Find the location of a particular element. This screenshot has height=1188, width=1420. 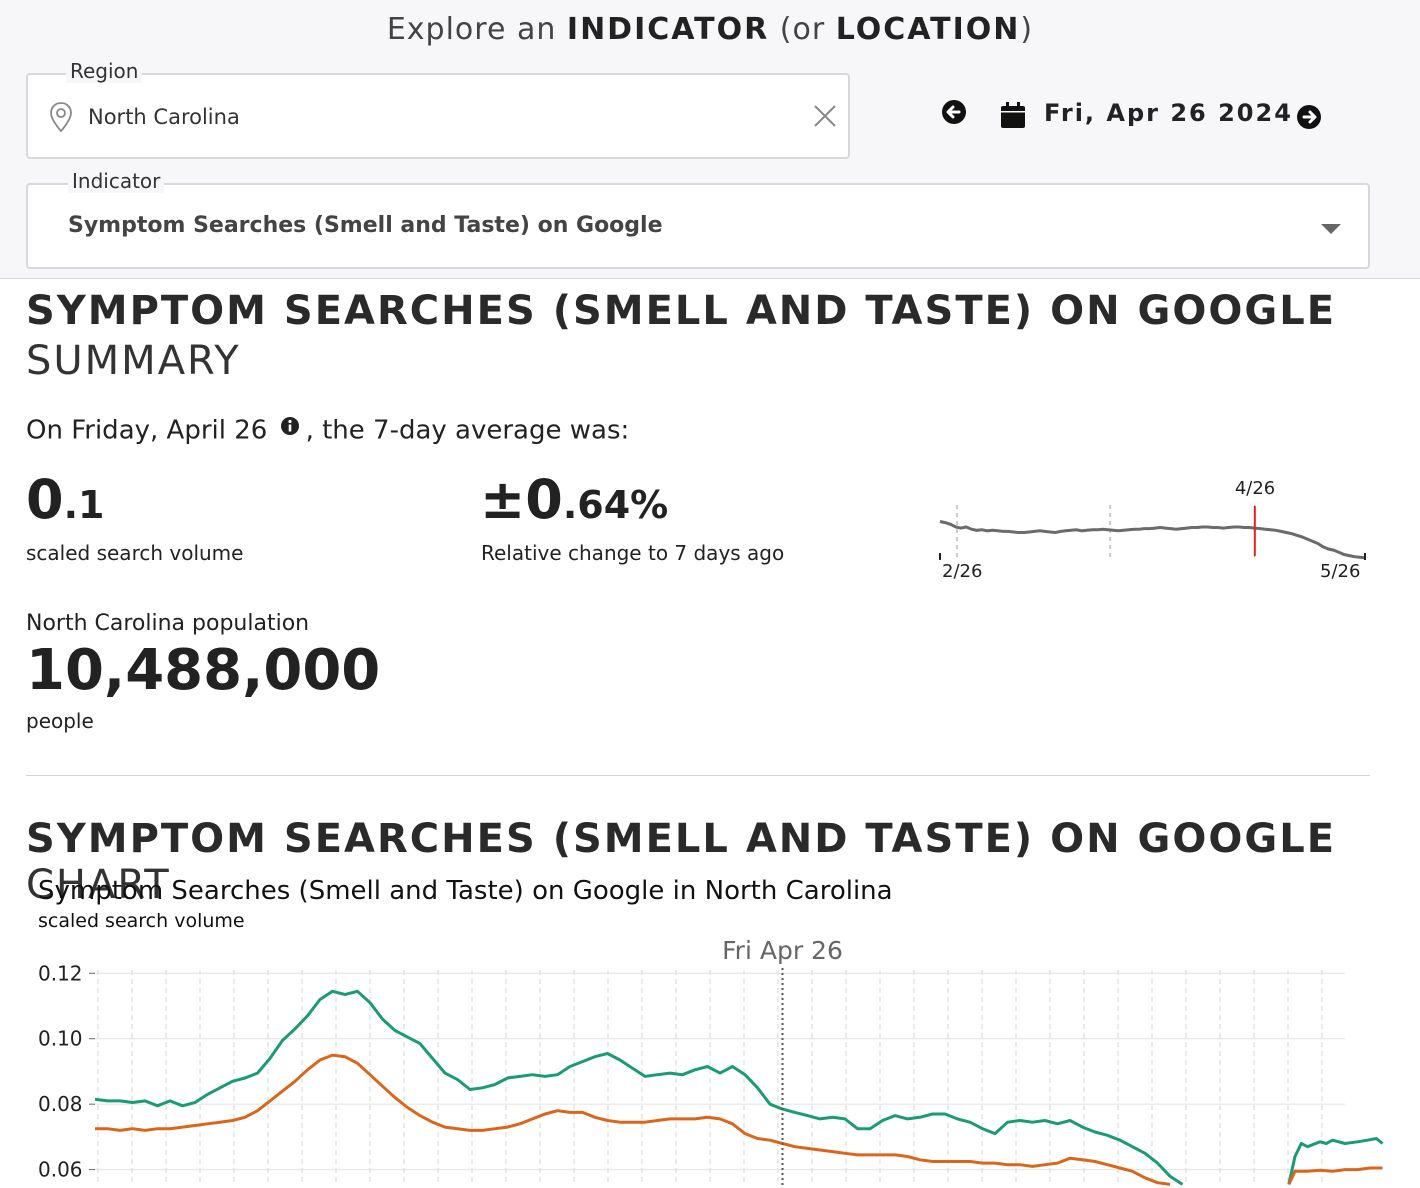

average-caption: scaled search volume is located at coordinates (135, 553).